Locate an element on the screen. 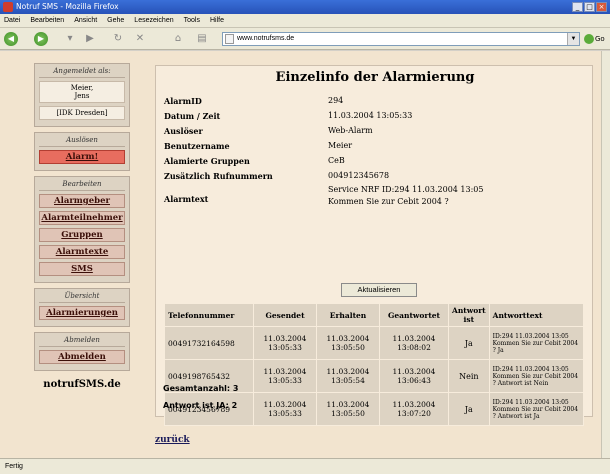  trigger-value: Web-Alarm is located at coordinates (350, 130).